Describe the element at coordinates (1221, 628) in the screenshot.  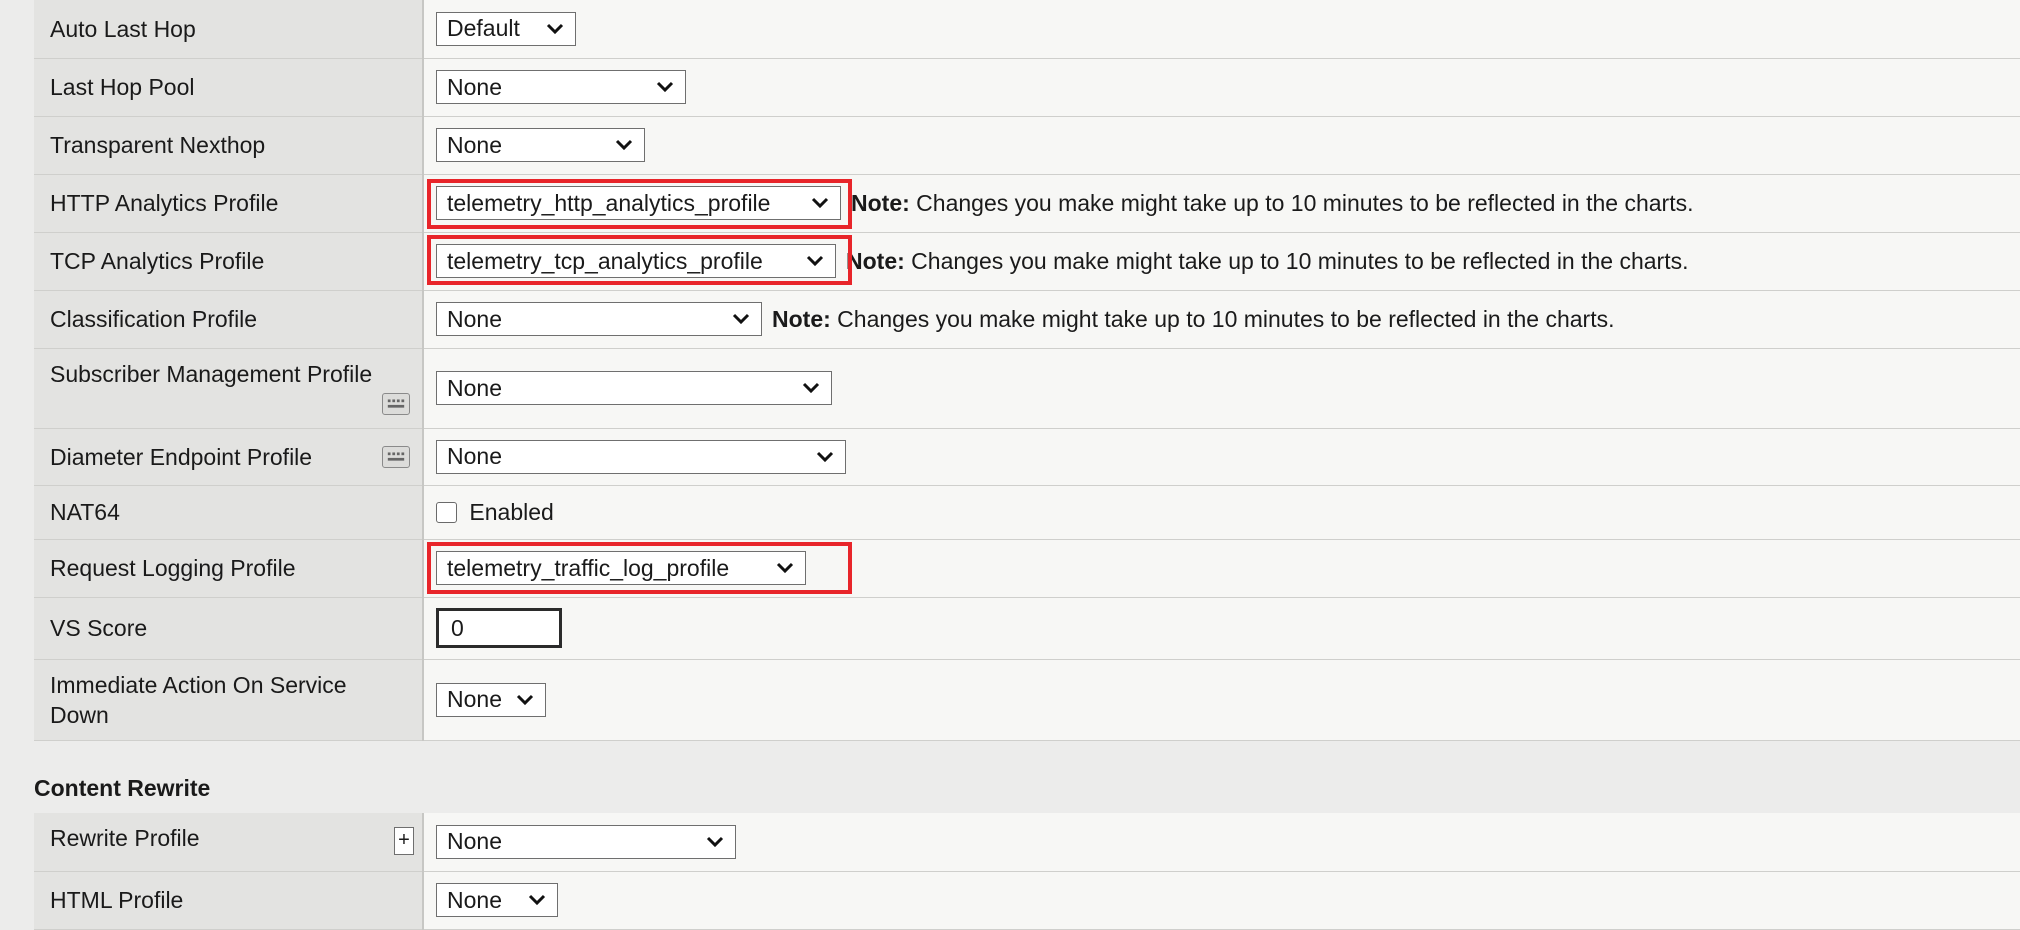
I see `row-value: 0` at that location.